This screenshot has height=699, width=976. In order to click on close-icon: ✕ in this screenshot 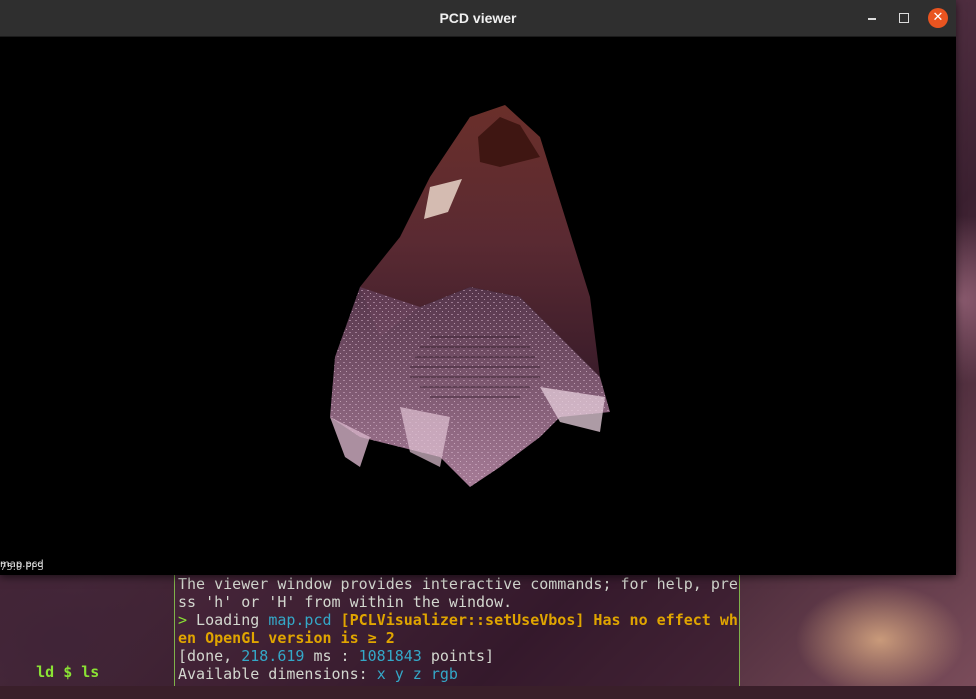, I will do `click(938, 17)`.